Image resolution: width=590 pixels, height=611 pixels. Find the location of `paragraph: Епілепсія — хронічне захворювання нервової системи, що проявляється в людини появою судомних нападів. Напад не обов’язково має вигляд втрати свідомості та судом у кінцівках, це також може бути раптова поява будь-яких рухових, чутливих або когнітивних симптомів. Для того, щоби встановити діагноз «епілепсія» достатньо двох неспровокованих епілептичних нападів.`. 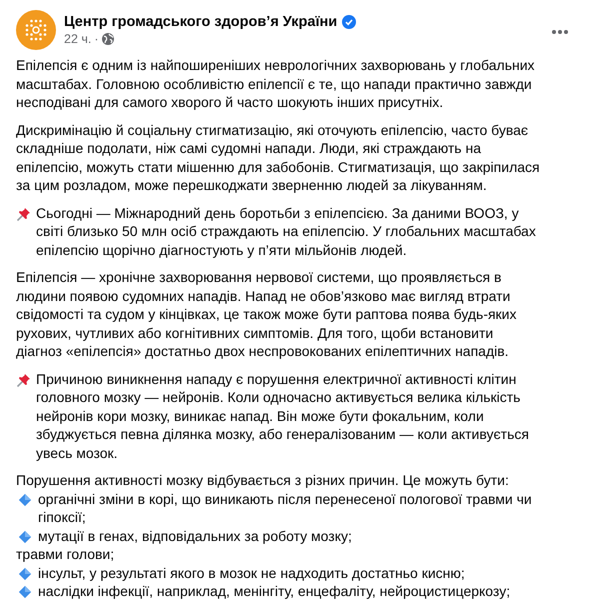

paragraph: Епілепсія — хронічне захворювання нервової системи, що проявляється в людини появою судомних нападів. Напад не обов’язково має вигляд втрати свідомості та судом у кінцівках, це також може бути раптова поява будь-яких рухових, чутливих або когнітивних симптомів. Для того, щоби встановити діагноз «епілепсія» достатньо двох неспровокованих епілептичних нападів. is located at coordinates (267, 314).